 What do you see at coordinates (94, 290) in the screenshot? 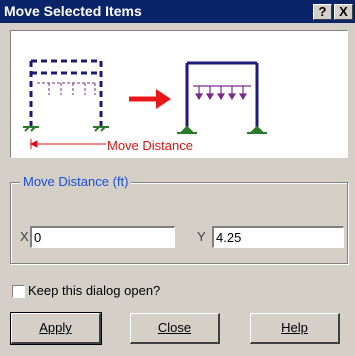
I see `keep-open-label: Keep this dialog open?` at bounding box center [94, 290].